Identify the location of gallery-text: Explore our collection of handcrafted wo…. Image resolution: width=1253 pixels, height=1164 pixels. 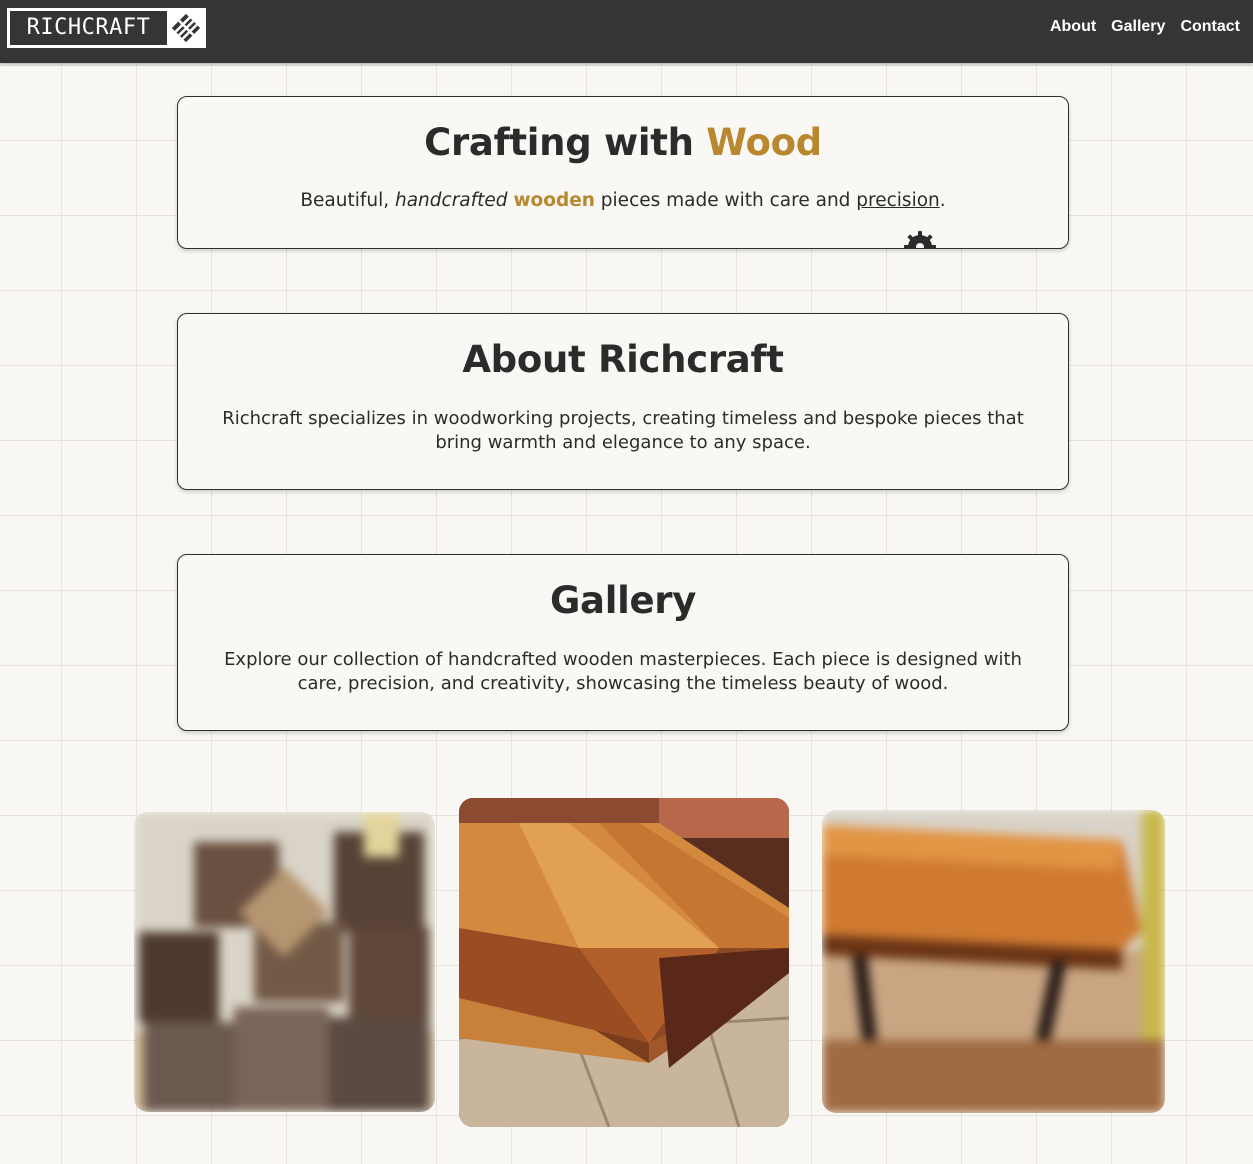
(623, 671).